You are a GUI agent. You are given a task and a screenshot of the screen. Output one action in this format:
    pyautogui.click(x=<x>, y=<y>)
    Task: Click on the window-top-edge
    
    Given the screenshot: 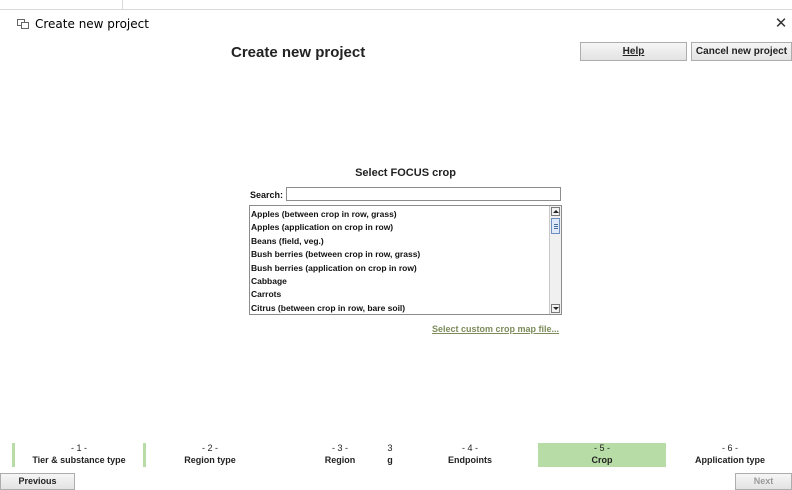 What is the action you would take?
    pyautogui.click(x=396, y=5)
    